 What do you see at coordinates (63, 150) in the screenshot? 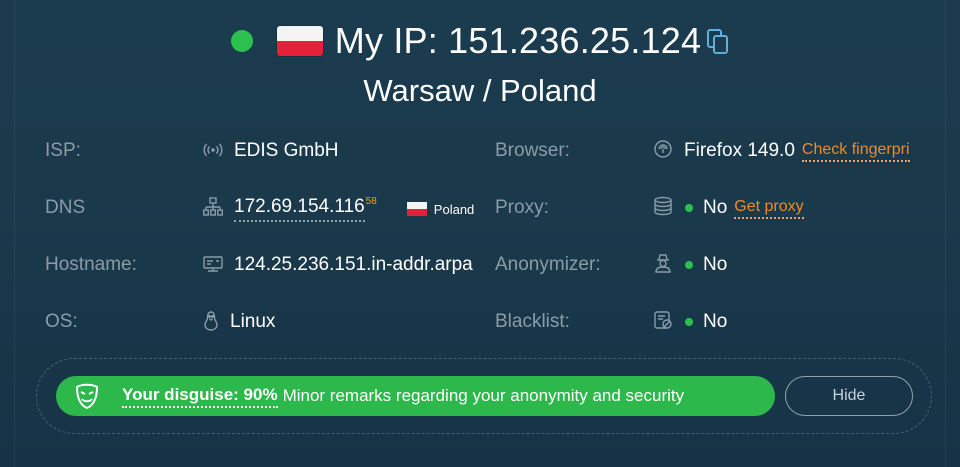
I see `isp-label: ISP:` at bounding box center [63, 150].